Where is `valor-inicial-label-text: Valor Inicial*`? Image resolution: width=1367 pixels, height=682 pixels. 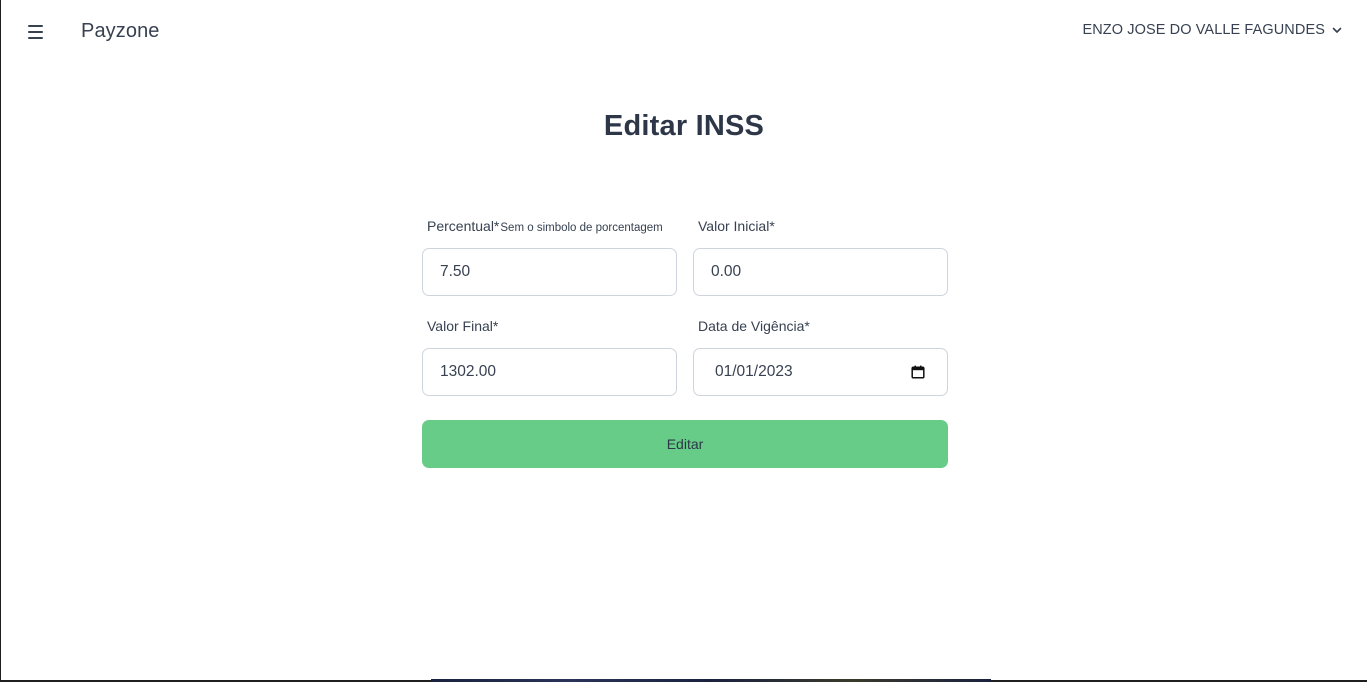
valor-inicial-label-text: Valor Inicial* is located at coordinates (736, 226).